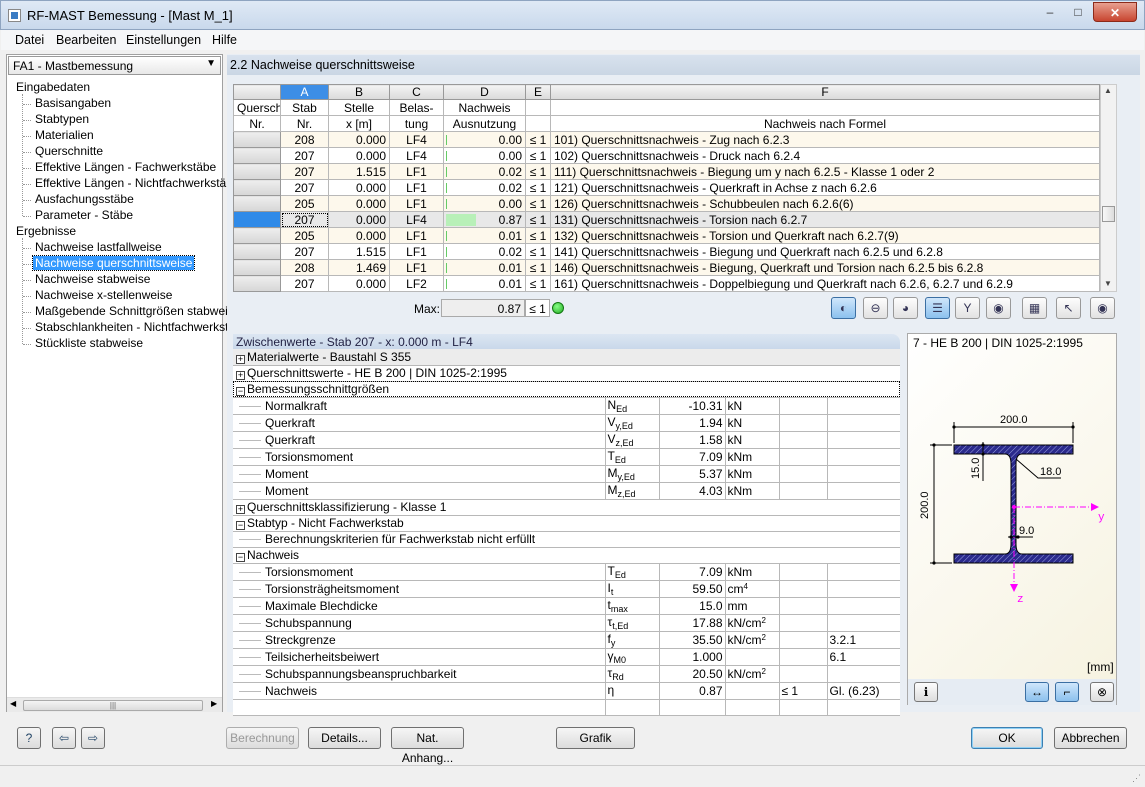 The width and height of the screenshot is (1145, 787). What do you see at coordinates (1108, 90) in the screenshot?
I see `scroll-up-icon: ▲` at bounding box center [1108, 90].